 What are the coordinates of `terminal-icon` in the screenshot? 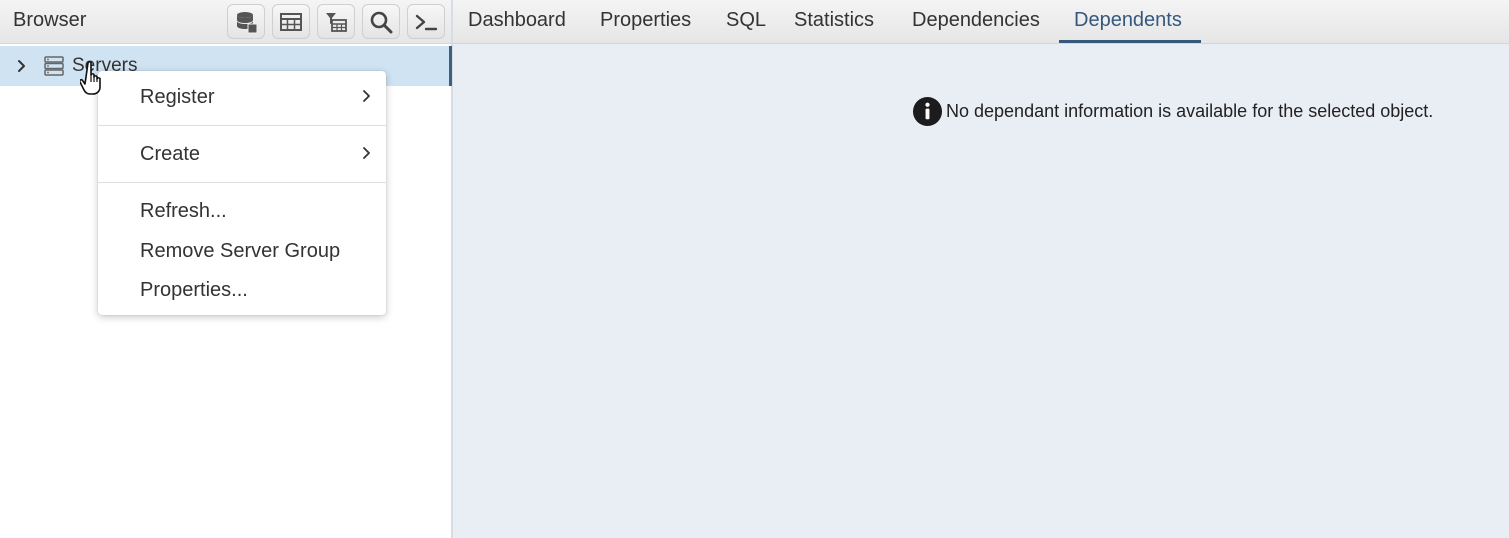 It's located at (426, 22).